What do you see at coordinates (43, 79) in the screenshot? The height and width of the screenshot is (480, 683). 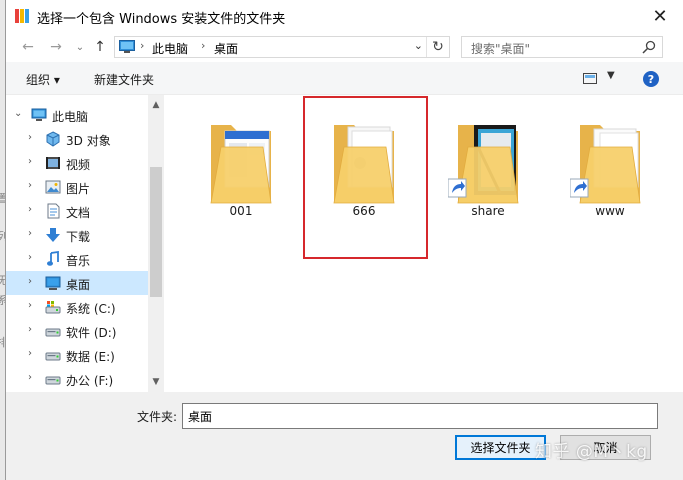 I see `organize-button: 组织 ▾` at bounding box center [43, 79].